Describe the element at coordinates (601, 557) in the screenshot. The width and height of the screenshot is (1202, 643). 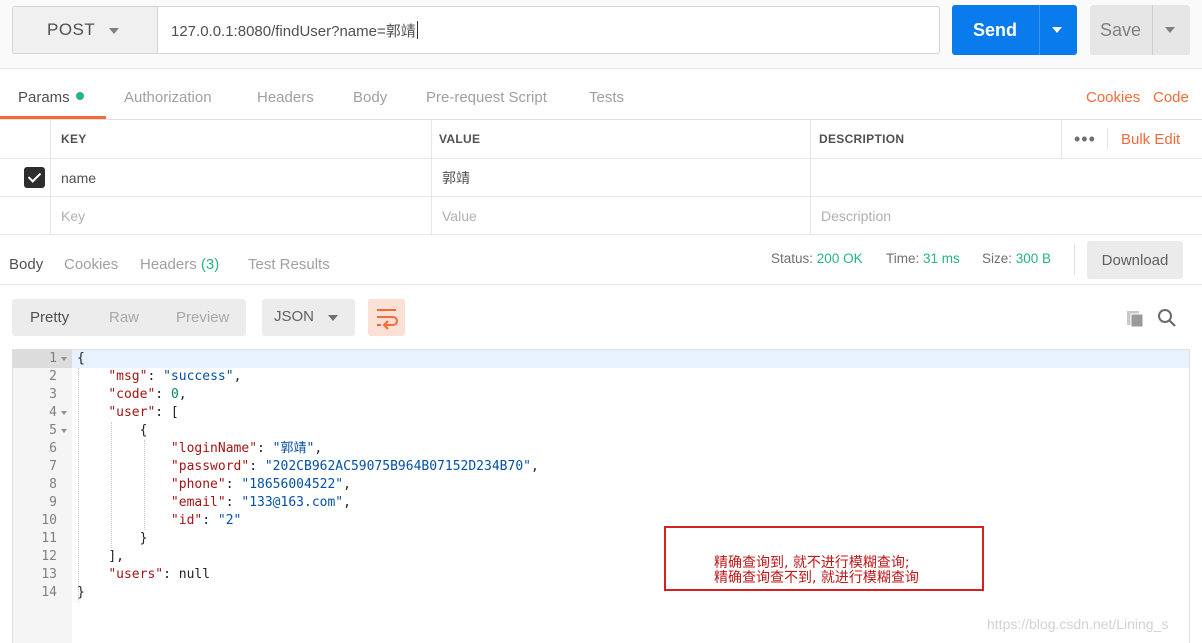
I see `code-line: 12 ],` at that location.